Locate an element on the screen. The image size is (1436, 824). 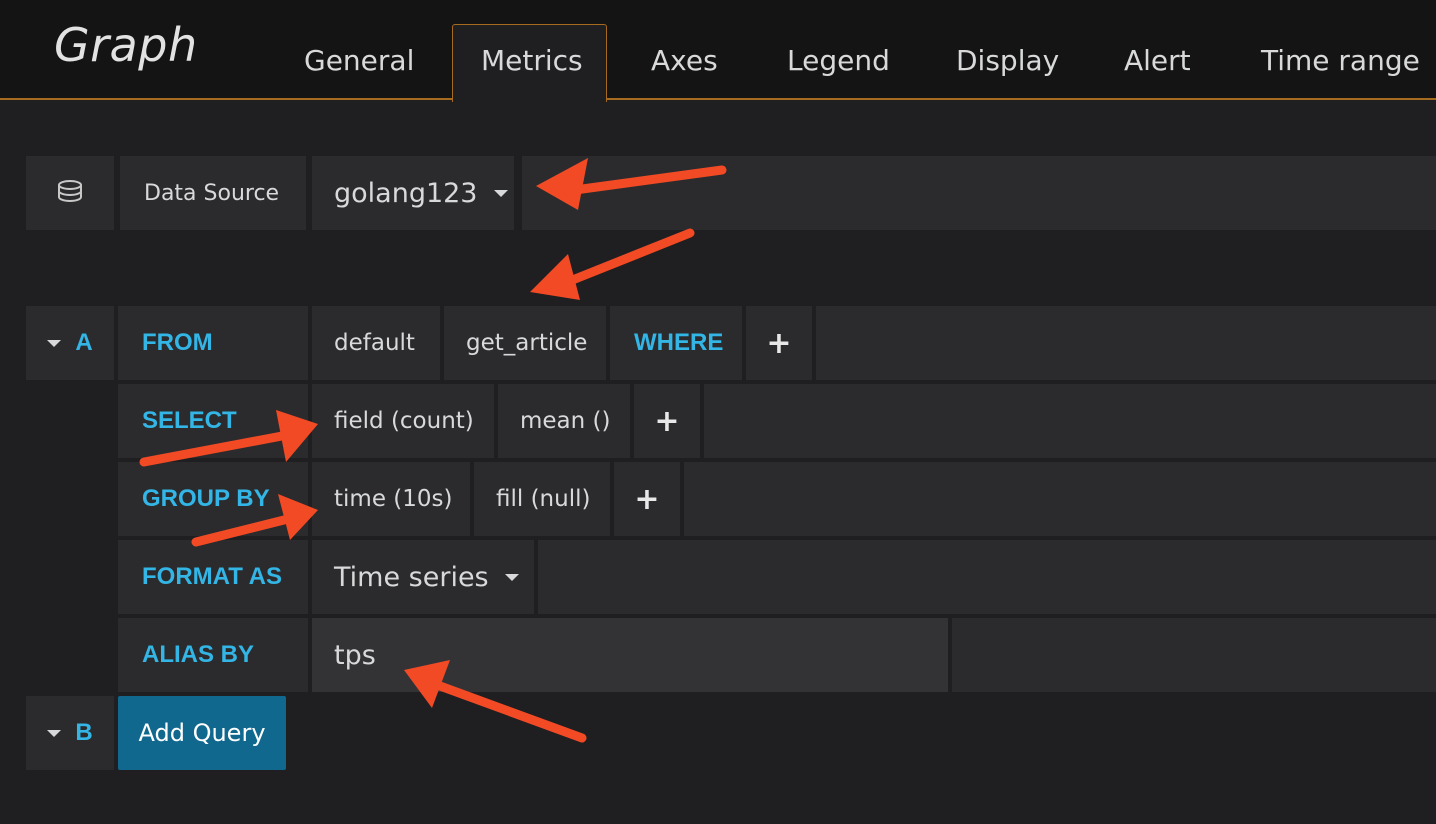
arrow-annotation-select-field is located at coordinates (228, 438).